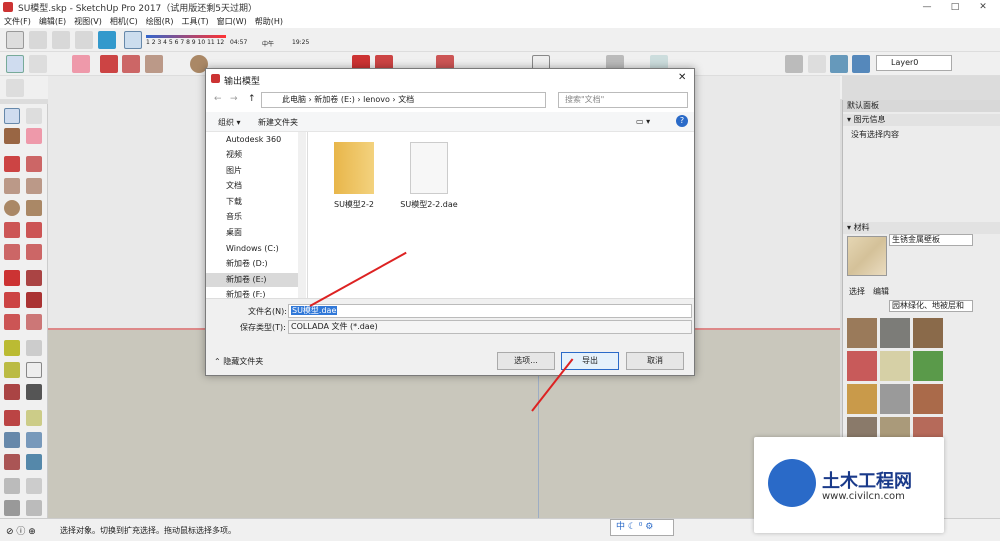 The width and height of the screenshot is (1000, 541). Describe the element at coordinates (914, 63) in the screenshot. I see `layer-dropdown: Layer0` at that location.